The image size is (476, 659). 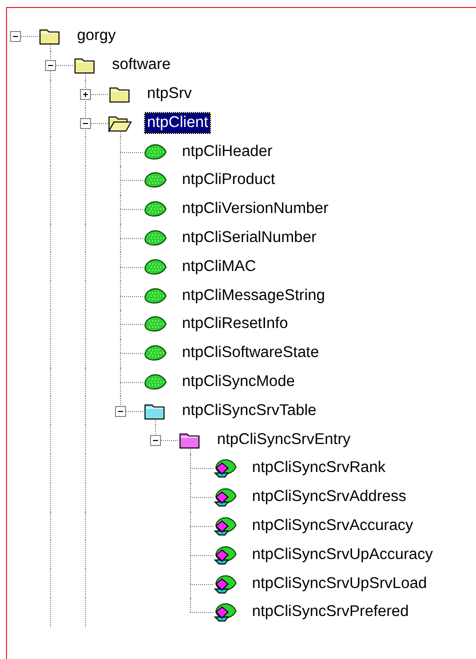 What do you see at coordinates (250, 353) in the screenshot?
I see `tree-item: ntpCliSoftwareState` at bounding box center [250, 353].